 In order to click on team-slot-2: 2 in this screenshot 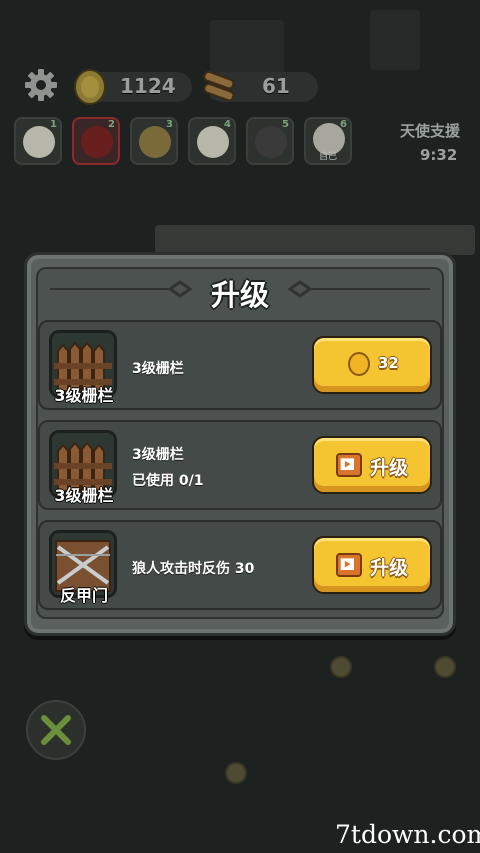, I will do `click(96, 141)`.